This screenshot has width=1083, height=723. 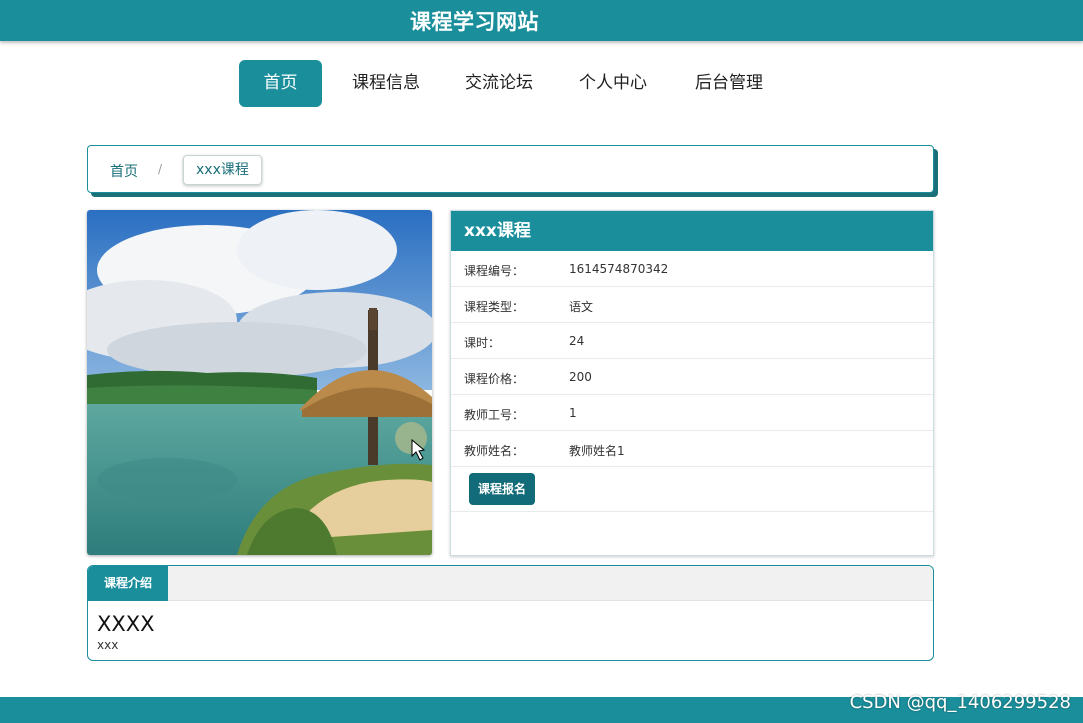 I want to click on intro-title: XXXX, so click(x=126, y=624).